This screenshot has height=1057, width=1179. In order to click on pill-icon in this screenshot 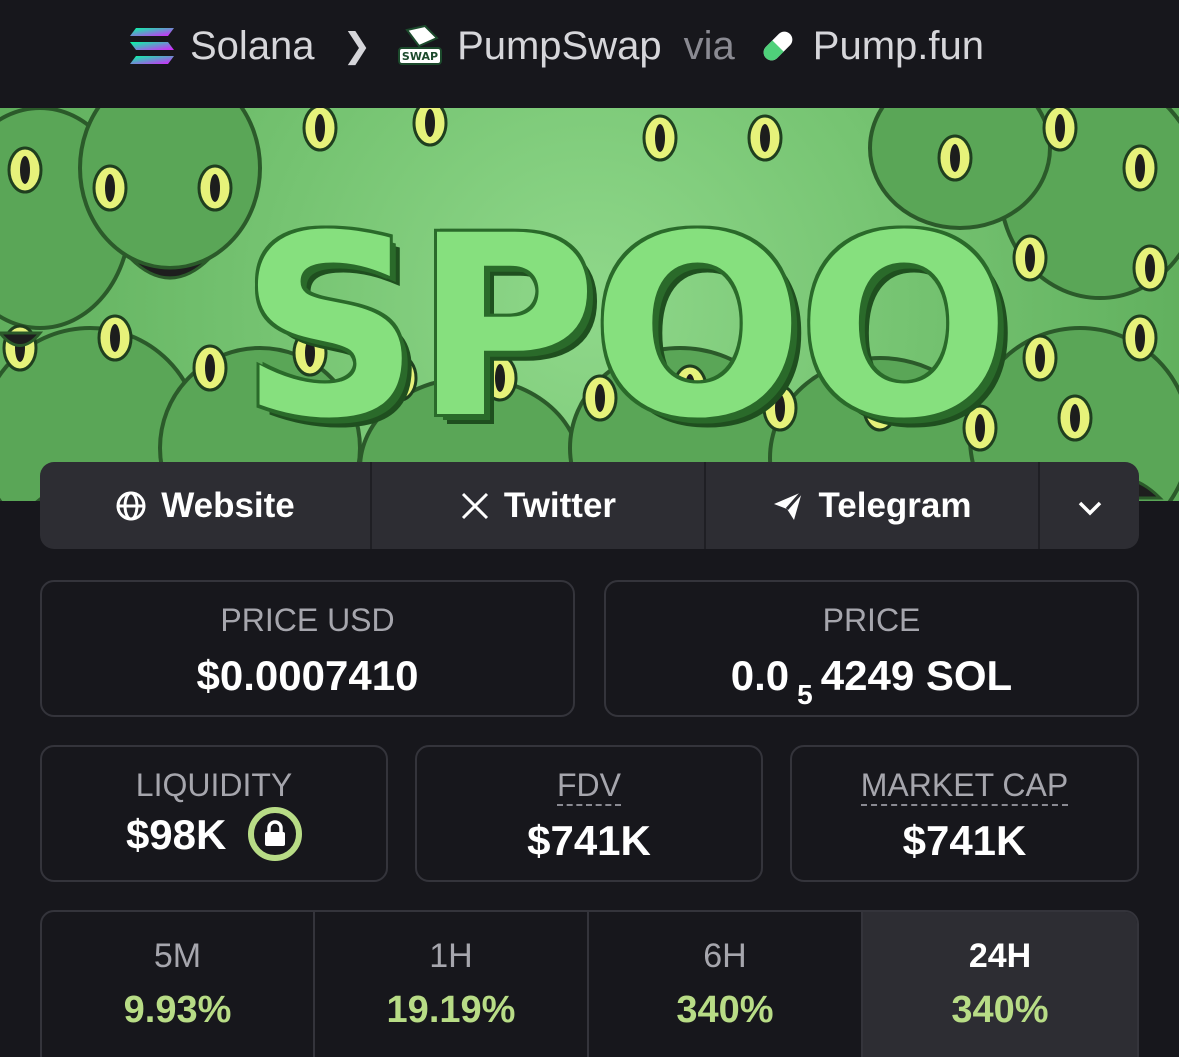, I will do `click(778, 46)`.